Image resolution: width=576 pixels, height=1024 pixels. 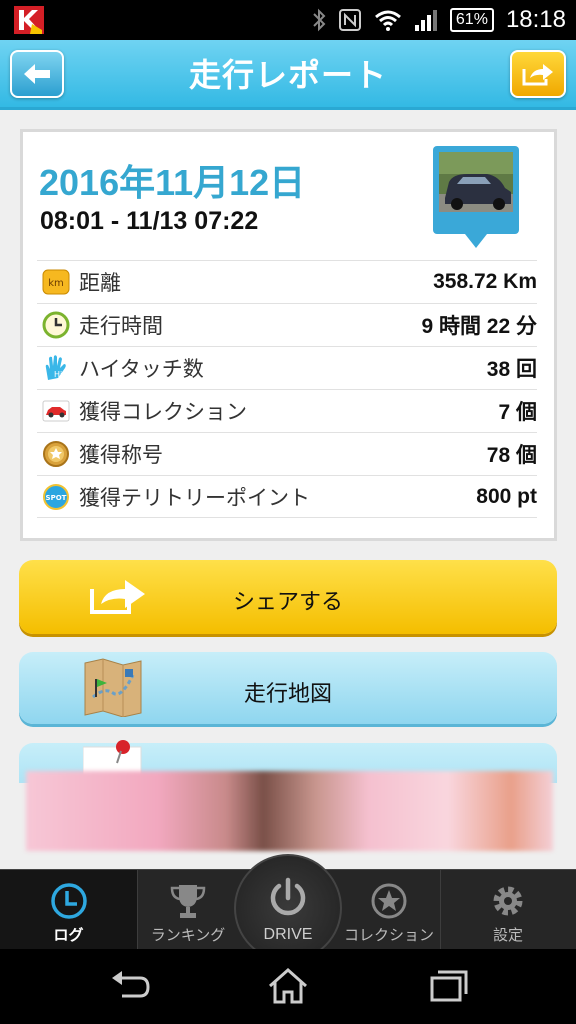 I want to click on wifi-icon, so click(x=387, y=20).